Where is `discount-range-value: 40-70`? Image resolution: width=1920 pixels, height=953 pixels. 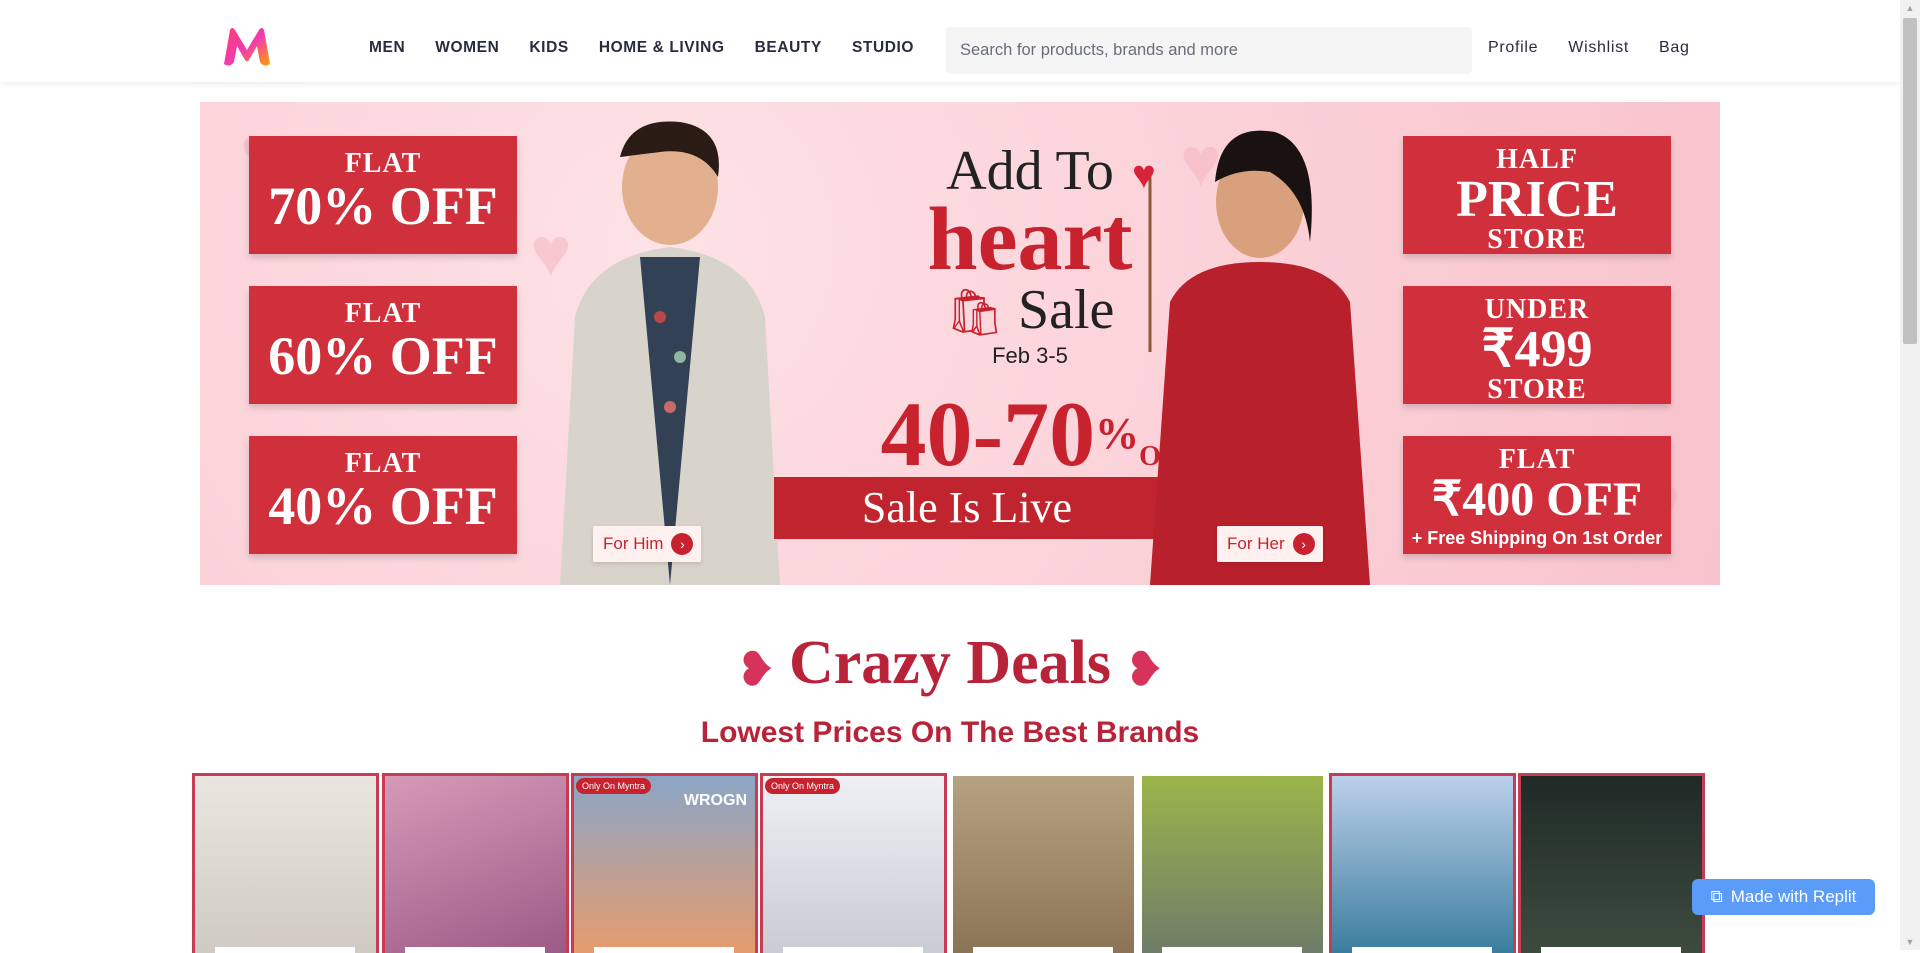
discount-range-value: 40-70 is located at coordinates (988, 434).